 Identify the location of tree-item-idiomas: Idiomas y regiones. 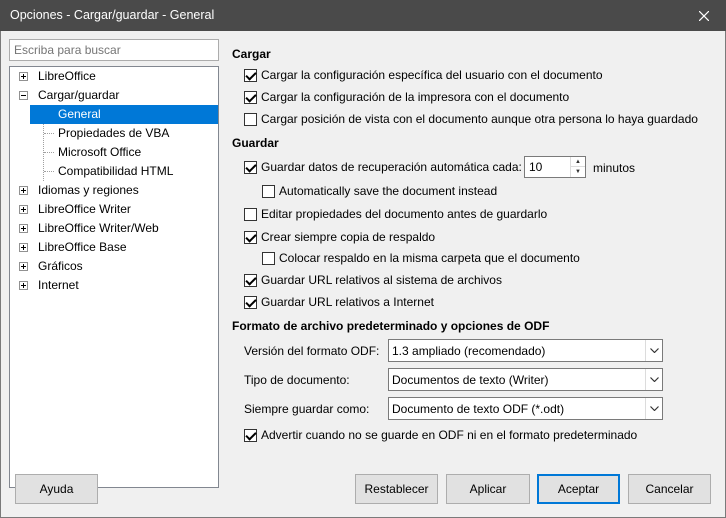
(114, 190).